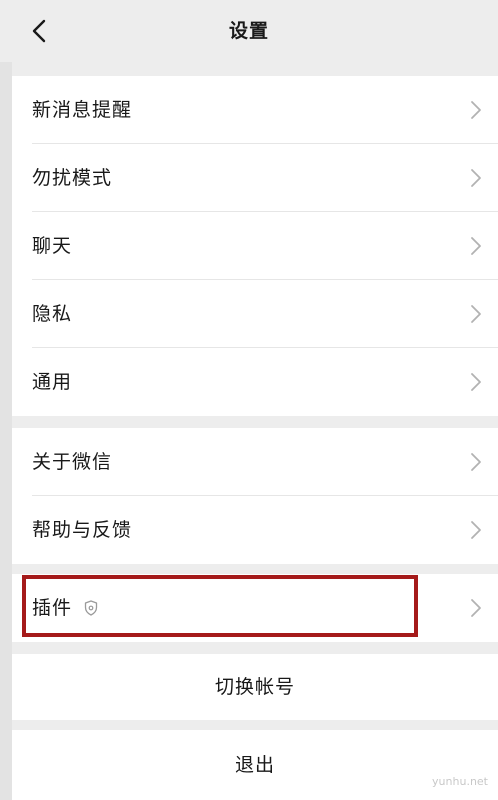 The image size is (498, 800). Describe the element at coordinates (82, 110) in the screenshot. I see `settings-item-label: 新消息提醒` at that location.